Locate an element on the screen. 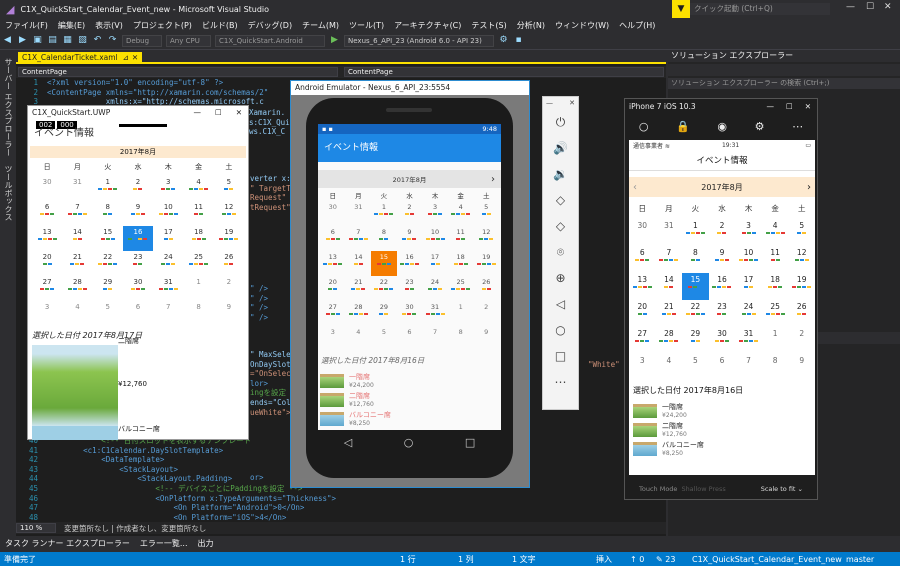 Image resolution: width=900 pixels, height=566 pixels. menu-item: ビルド(B) is located at coordinates (220, 25).